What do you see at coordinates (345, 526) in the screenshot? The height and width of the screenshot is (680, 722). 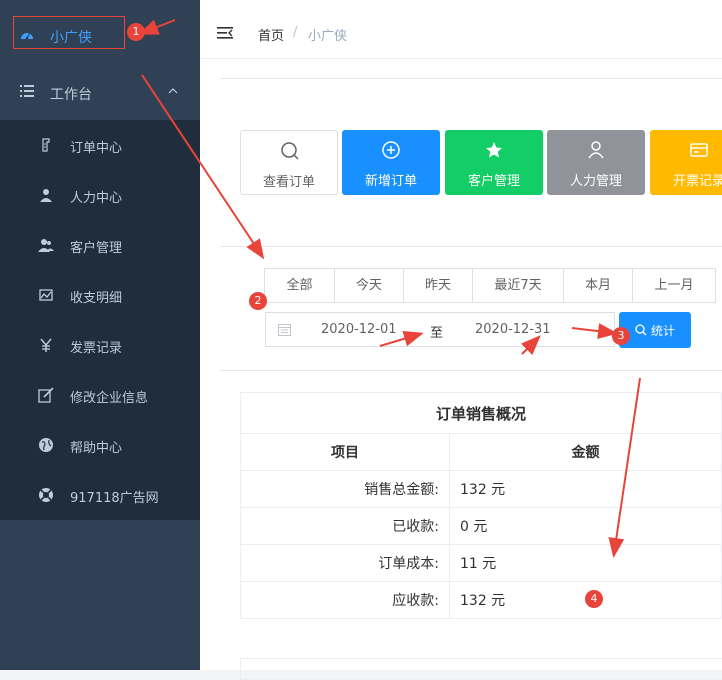 I see `row-label: 已收款:` at bounding box center [345, 526].